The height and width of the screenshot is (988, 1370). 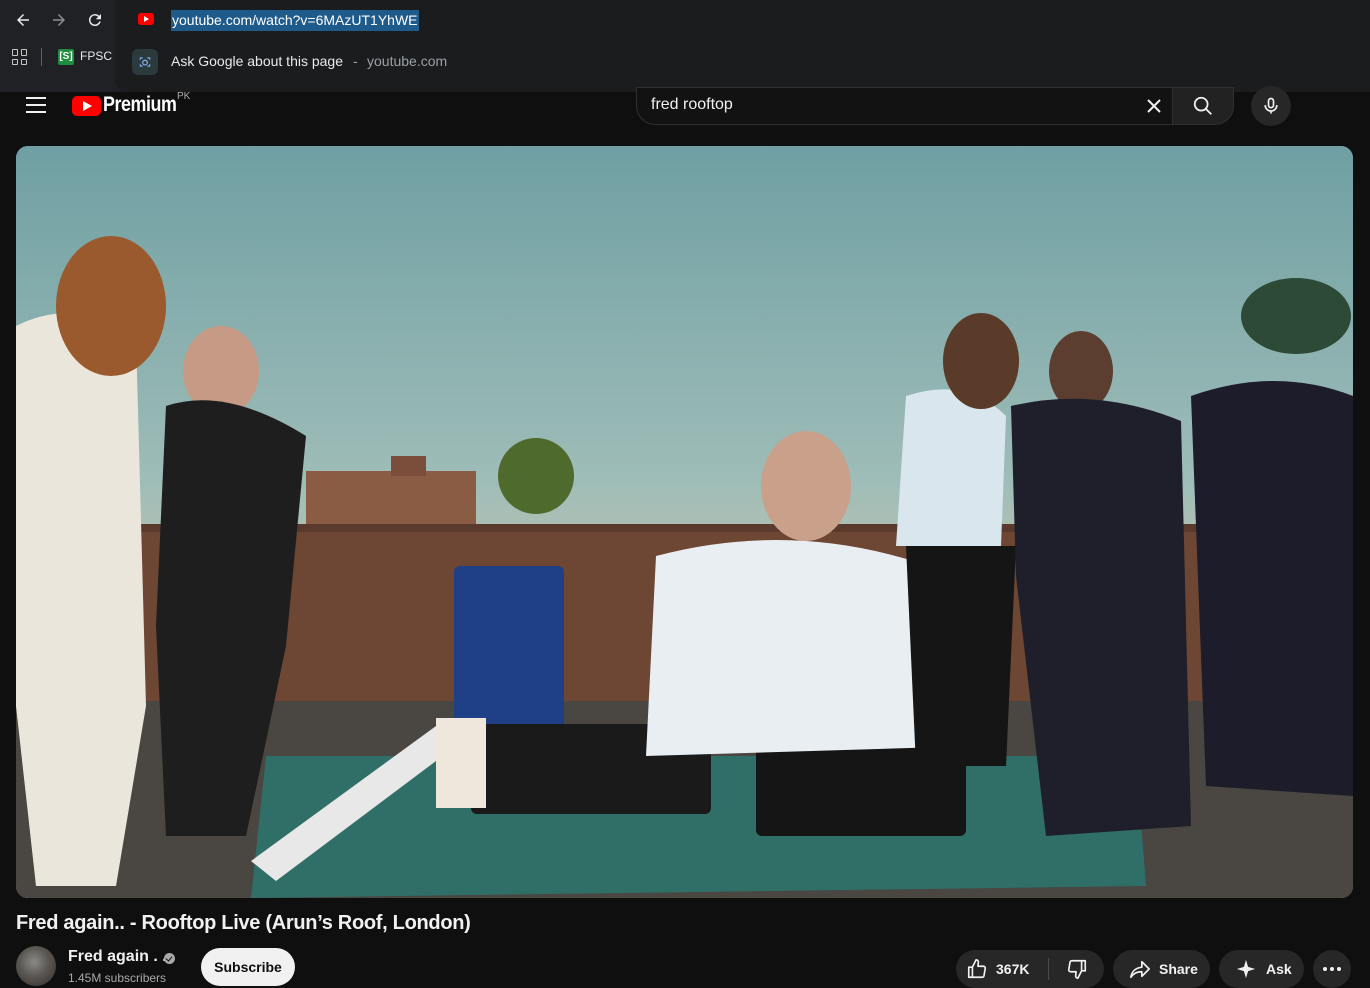 I want to click on share-icon, so click(x=1140, y=969).